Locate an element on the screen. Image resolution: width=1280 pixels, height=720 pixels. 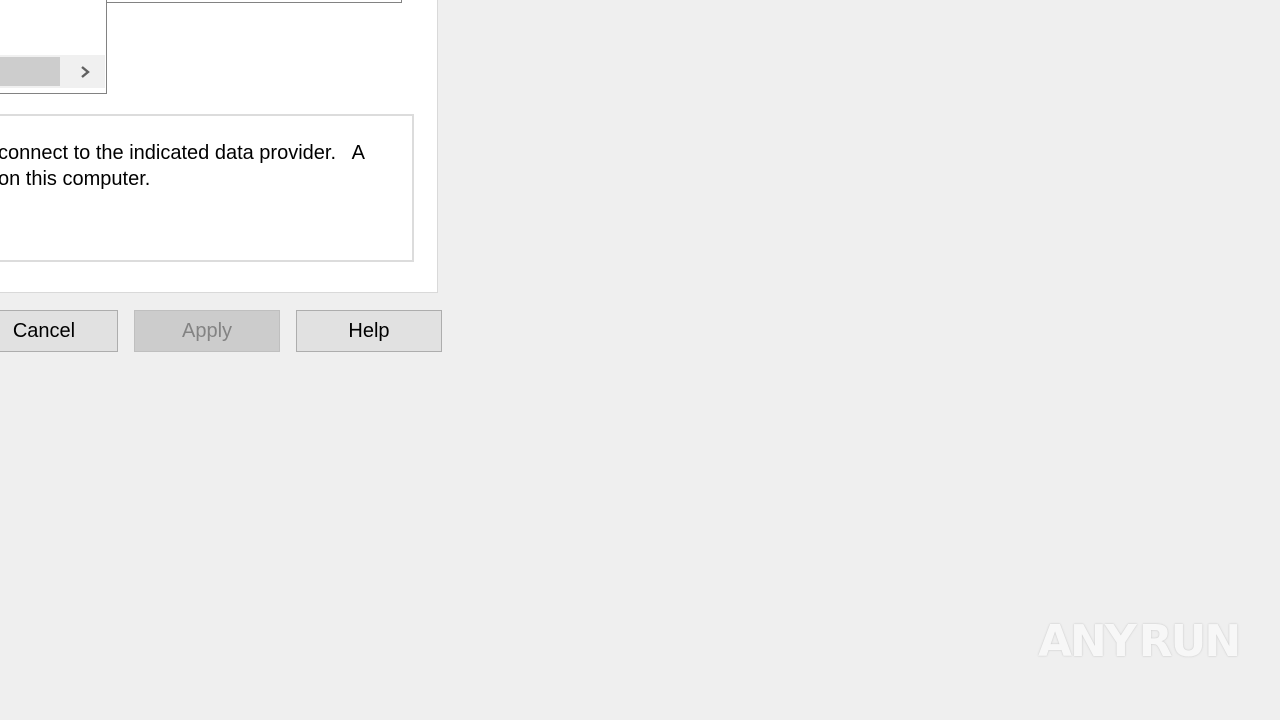
cancel-button: Cancel is located at coordinates (59, 331).